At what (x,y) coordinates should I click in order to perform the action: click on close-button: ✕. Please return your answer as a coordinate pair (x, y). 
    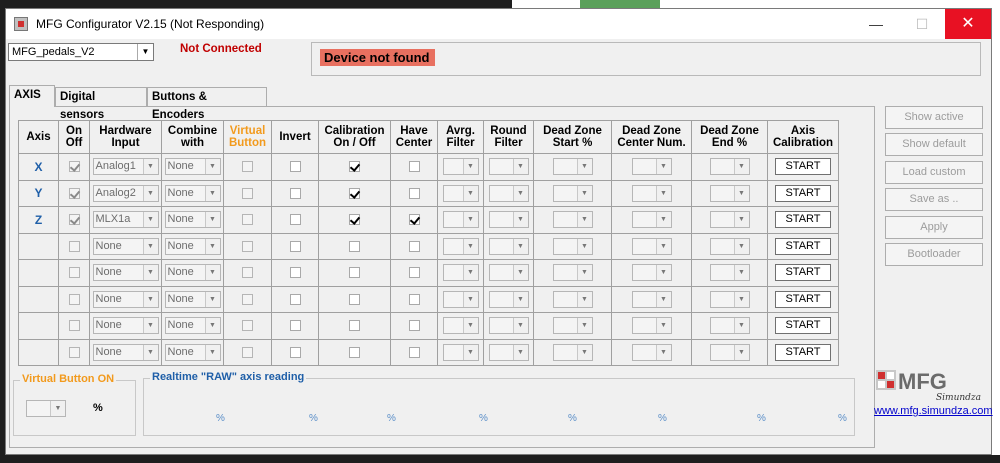
    Looking at the image, I should click on (968, 24).